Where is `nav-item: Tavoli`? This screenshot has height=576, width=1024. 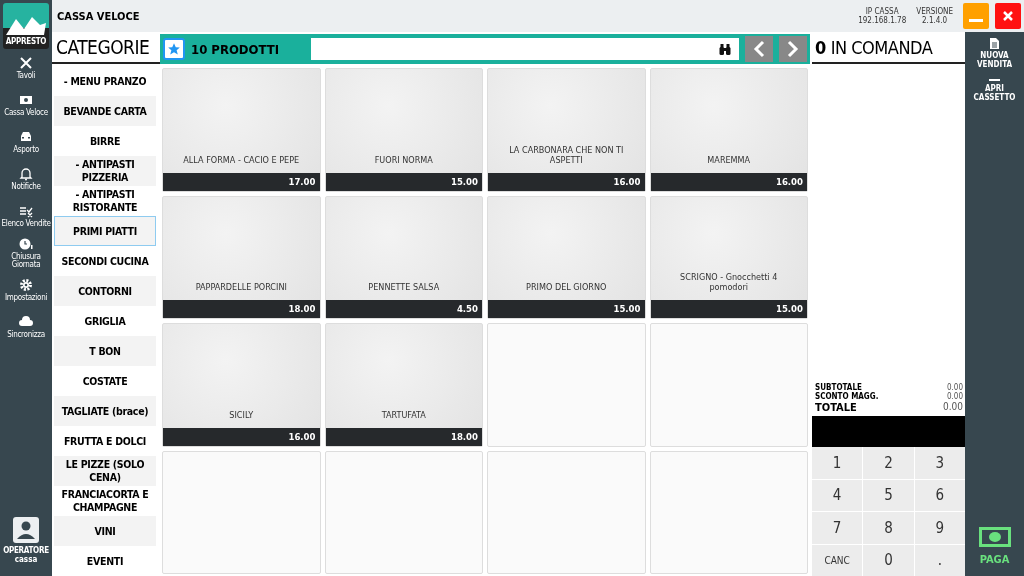
nav-item: Tavoli is located at coordinates (26, 67).